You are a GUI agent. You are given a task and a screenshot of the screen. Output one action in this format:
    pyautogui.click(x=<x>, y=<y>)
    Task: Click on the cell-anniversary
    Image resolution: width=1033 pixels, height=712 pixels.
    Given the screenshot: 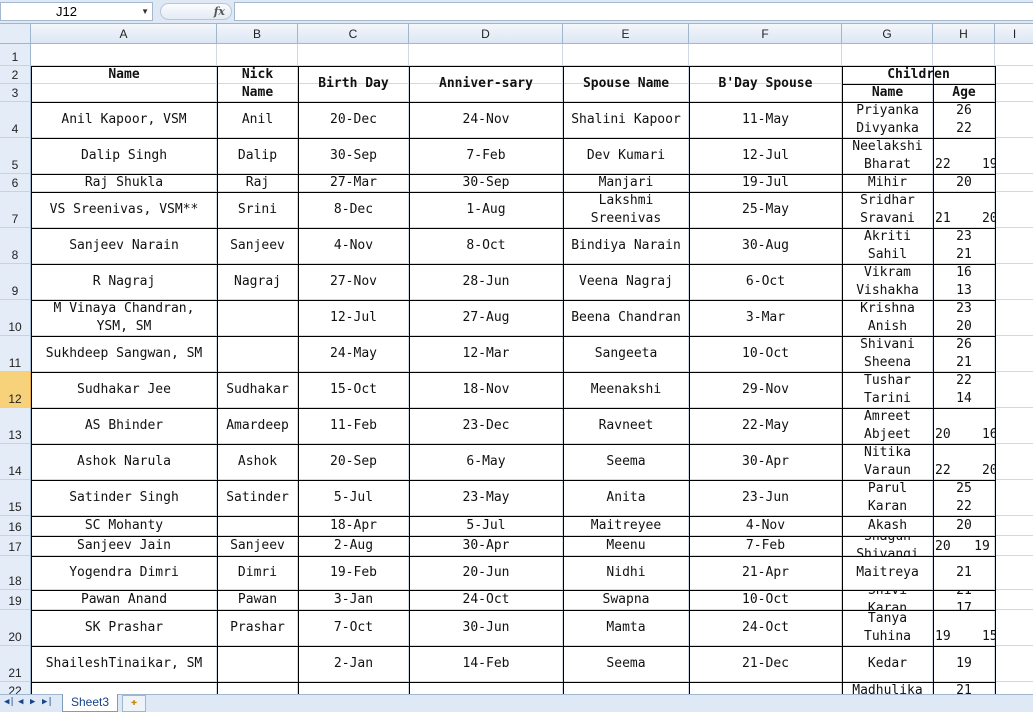 What is the action you would take?
    pyautogui.click(x=486, y=688)
    